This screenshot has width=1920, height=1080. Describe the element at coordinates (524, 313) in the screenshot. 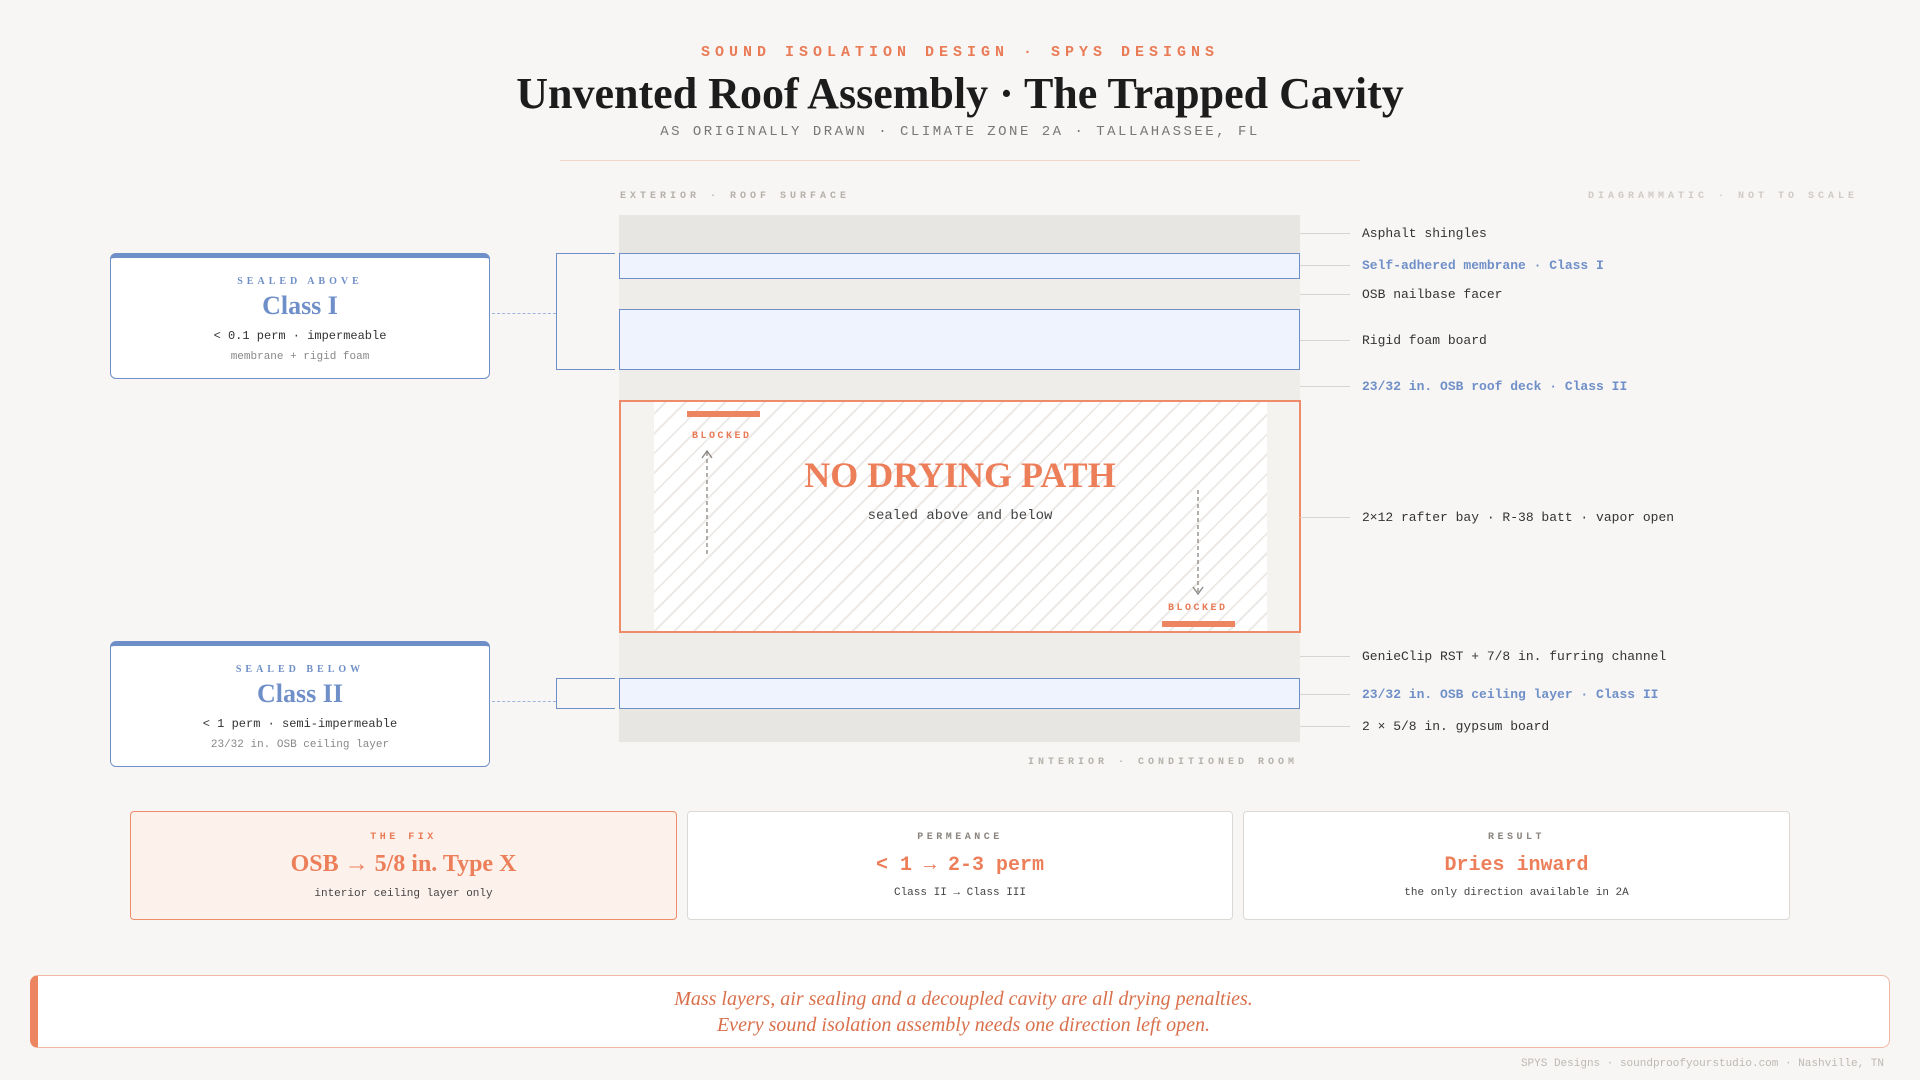

I see `connector-above` at that location.